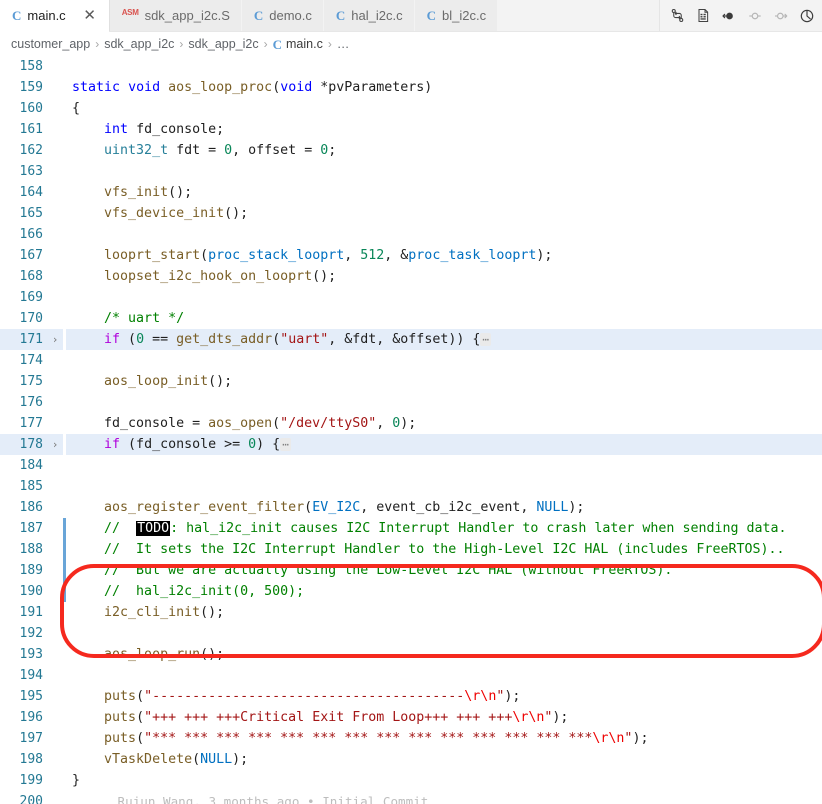  Describe the element at coordinates (23, 339) in the screenshot. I see `line-number: 171` at that location.